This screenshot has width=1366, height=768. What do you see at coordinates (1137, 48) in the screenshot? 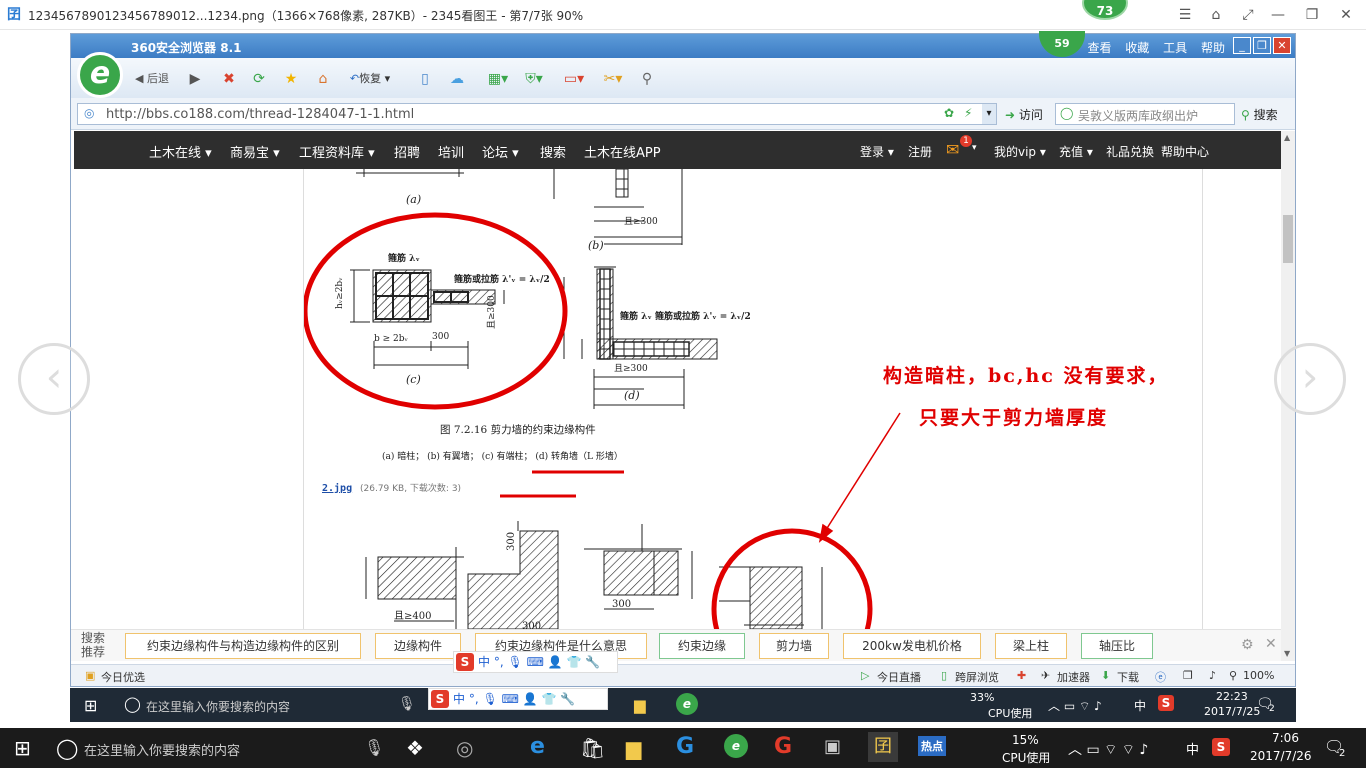
I see `menu-favorites: 收藏` at bounding box center [1137, 48].